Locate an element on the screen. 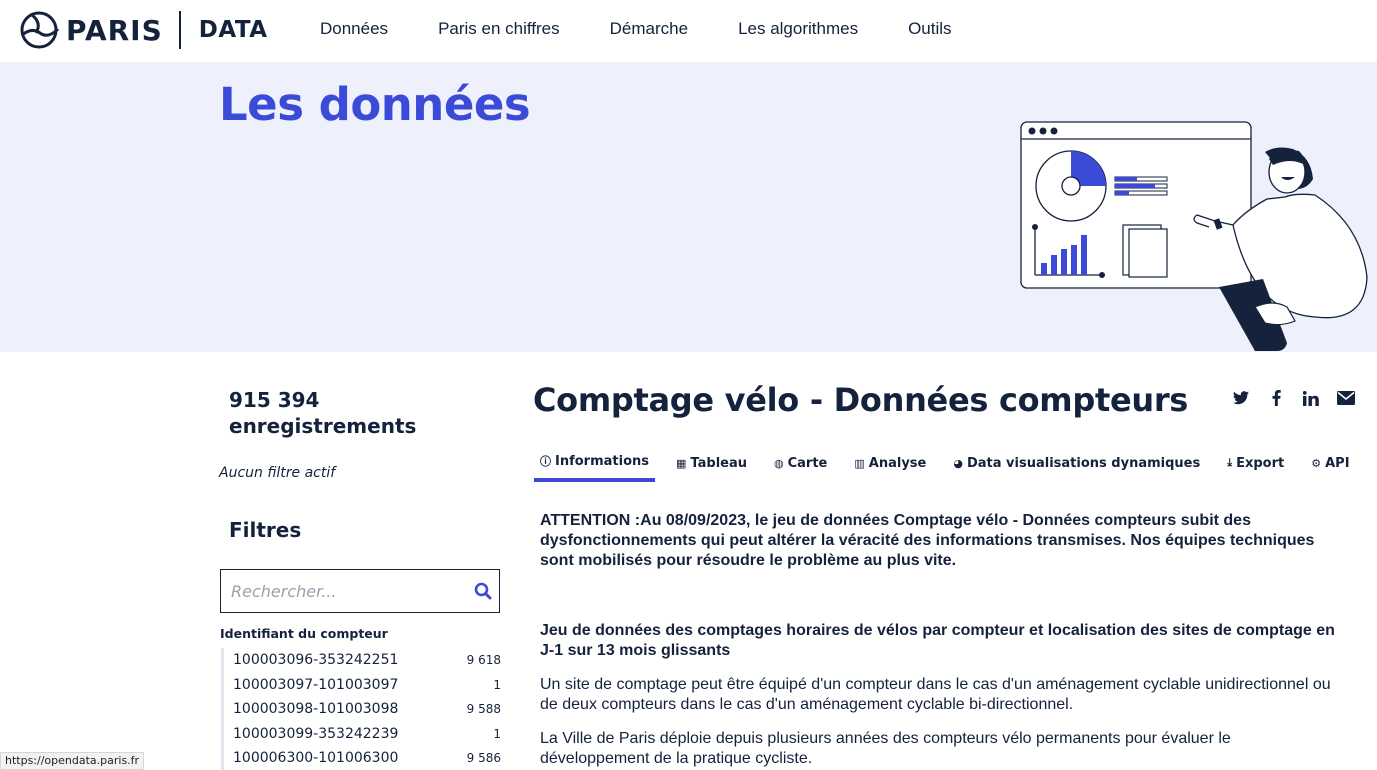 The image size is (1377, 770). email-icon is located at coordinates (1346, 398).